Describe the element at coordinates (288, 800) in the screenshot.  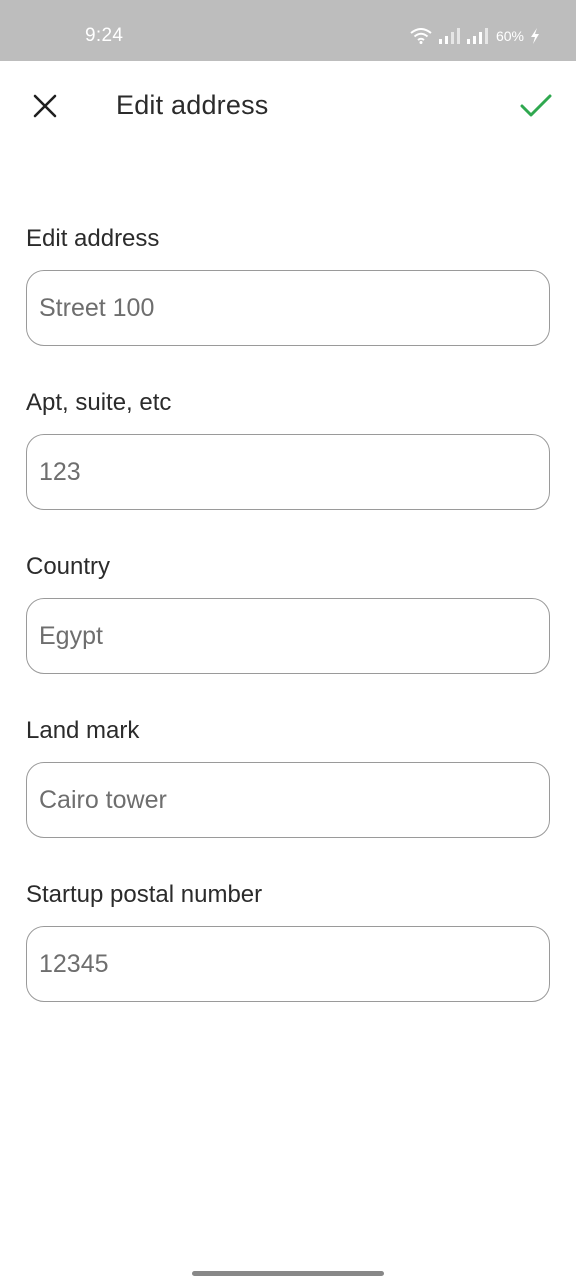
I see `landmark-input` at that location.